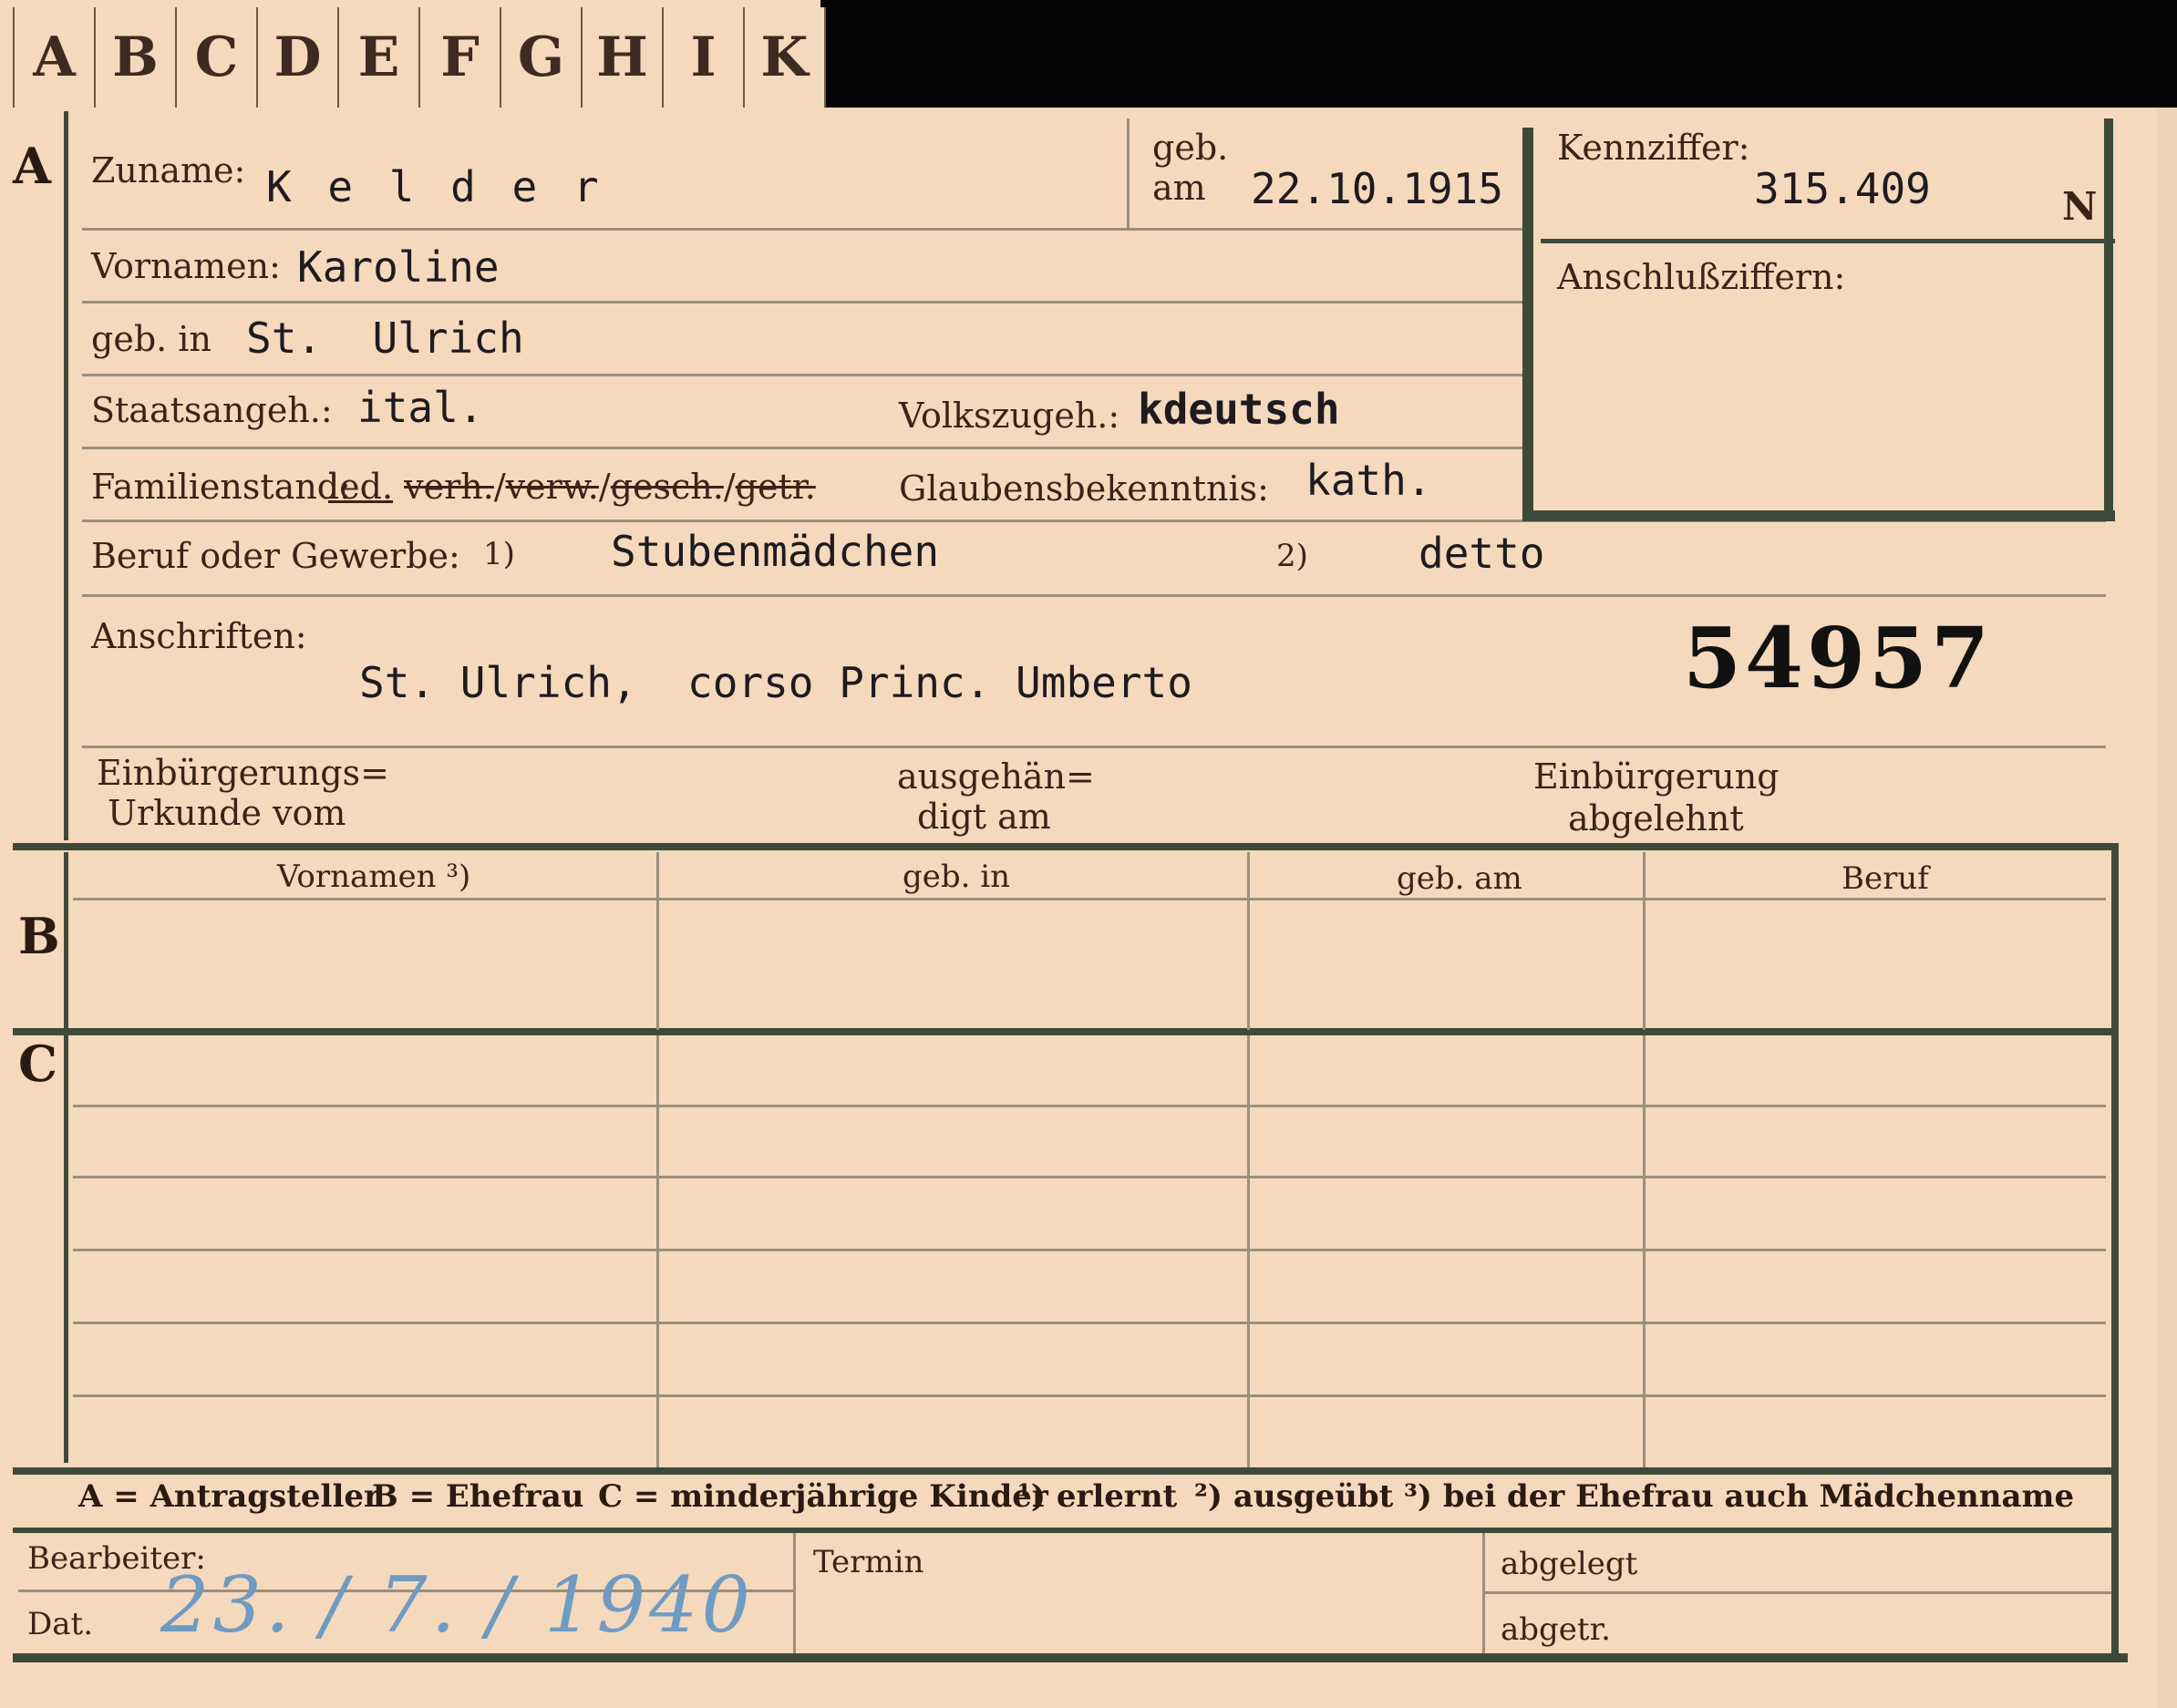  Describe the element at coordinates (478, 1496) in the screenshot. I see `legend-b: B = Ehefrau` at that location.